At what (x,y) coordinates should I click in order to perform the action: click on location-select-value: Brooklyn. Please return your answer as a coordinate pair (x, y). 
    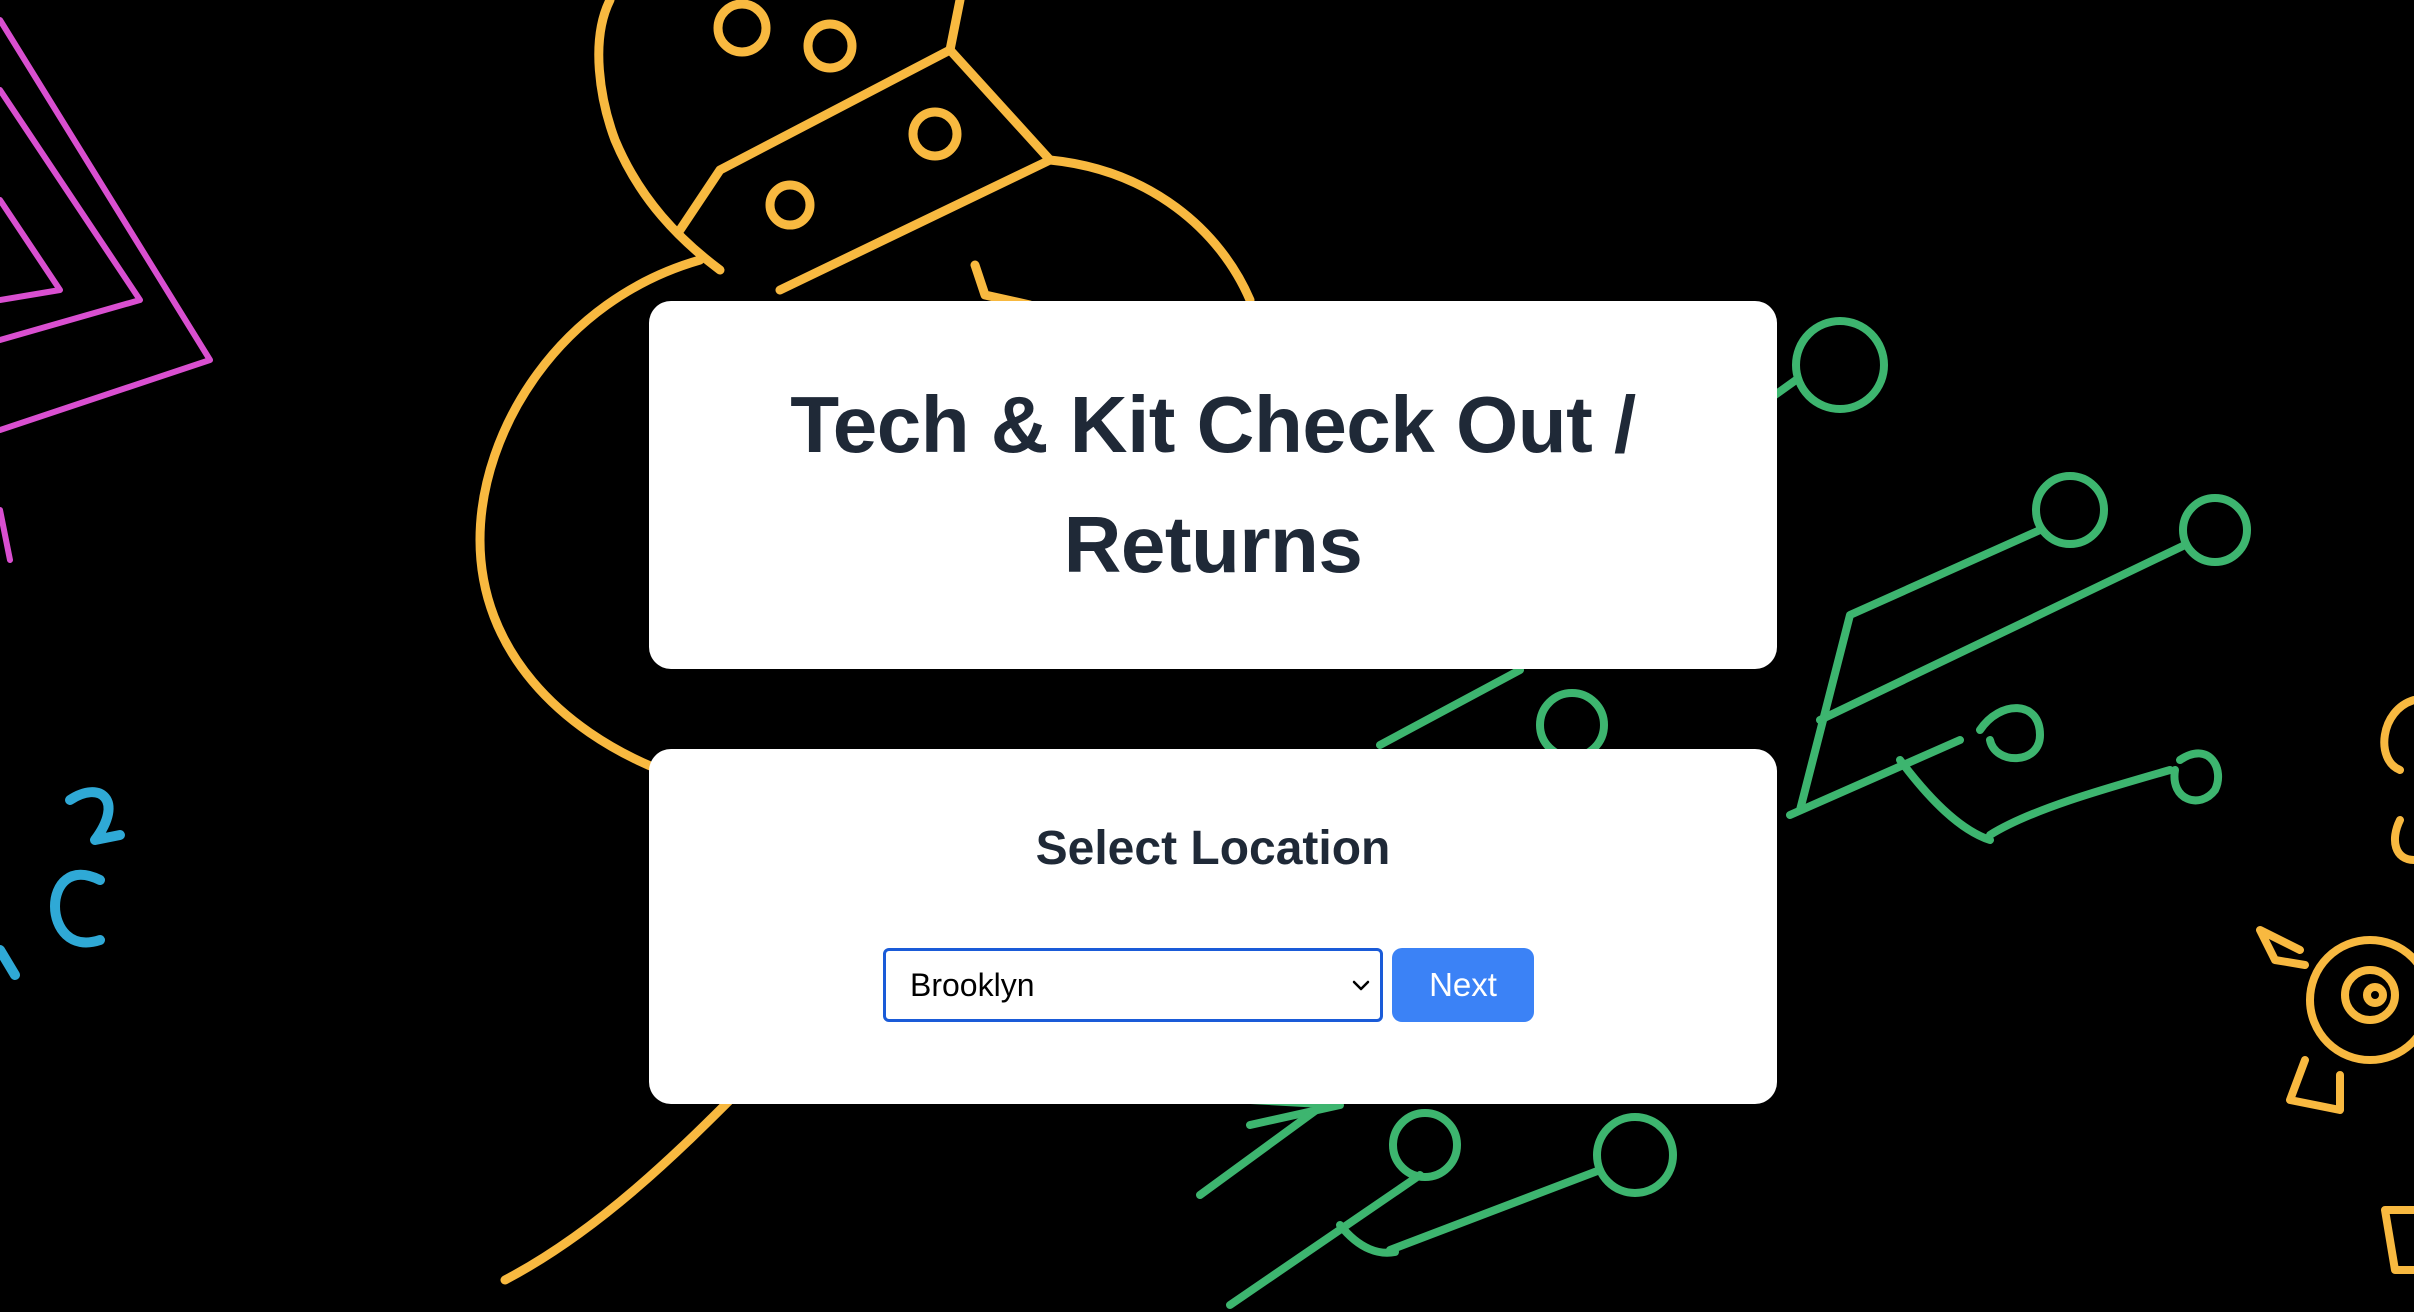
    Looking at the image, I should click on (972, 984).